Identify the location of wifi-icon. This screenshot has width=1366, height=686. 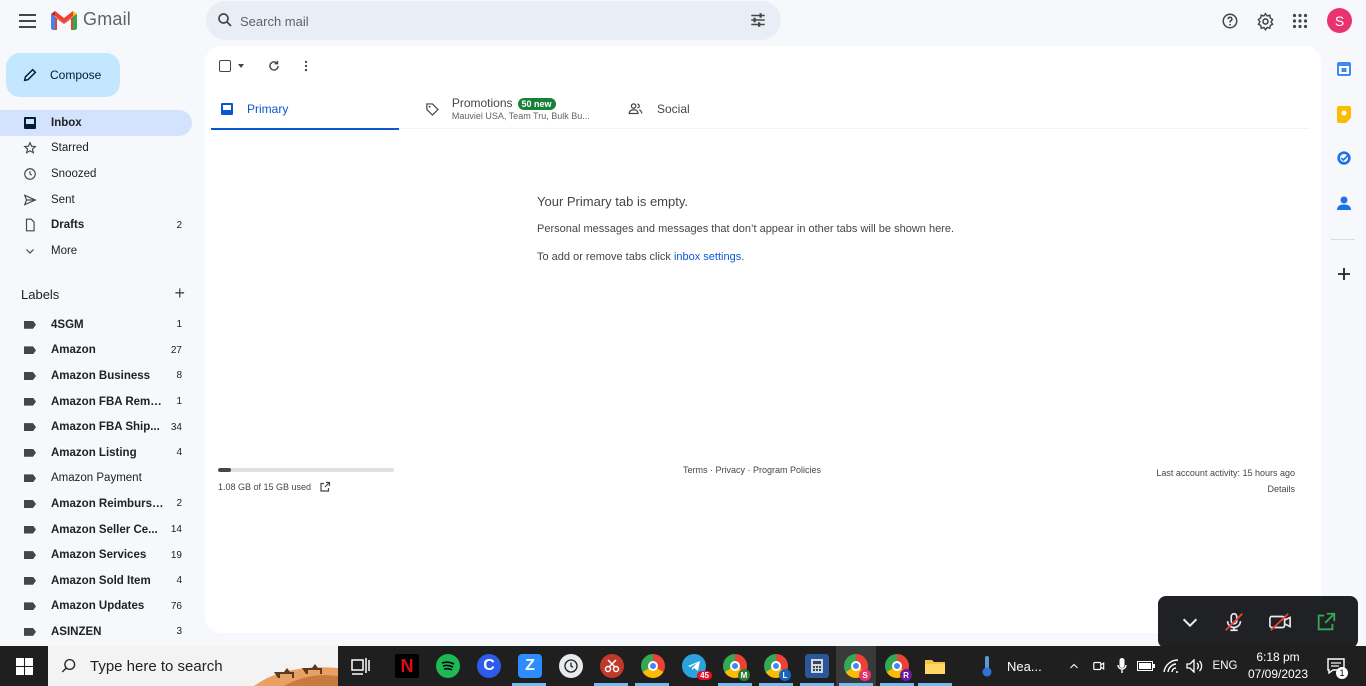
(1171, 666).